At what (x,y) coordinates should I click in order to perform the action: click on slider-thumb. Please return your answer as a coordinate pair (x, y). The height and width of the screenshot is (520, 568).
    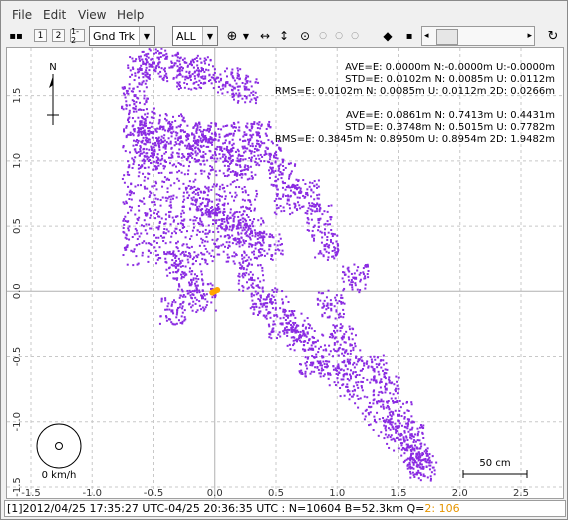
    Looking at the image, I should click on (447, 37).